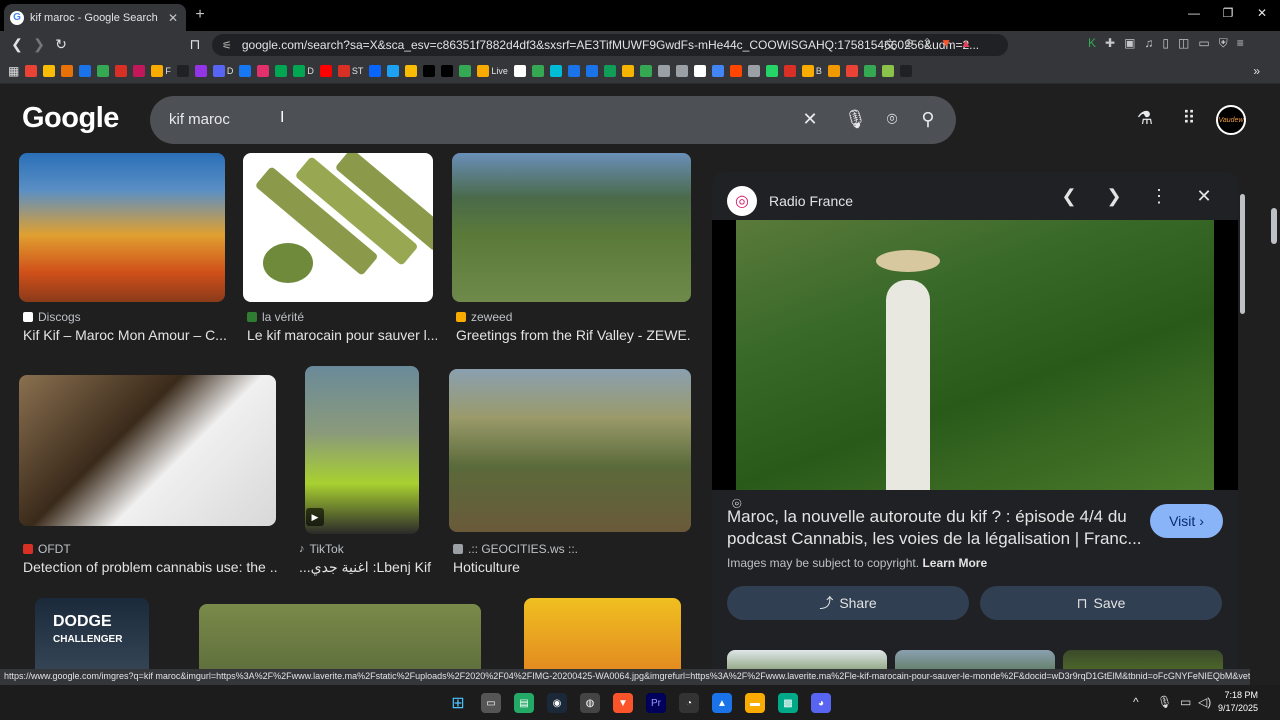  What do you see at coordinates (1228, 13) in the screenshot?
I see `maximize-icon: ❐` at bounding box center [1228, 13].